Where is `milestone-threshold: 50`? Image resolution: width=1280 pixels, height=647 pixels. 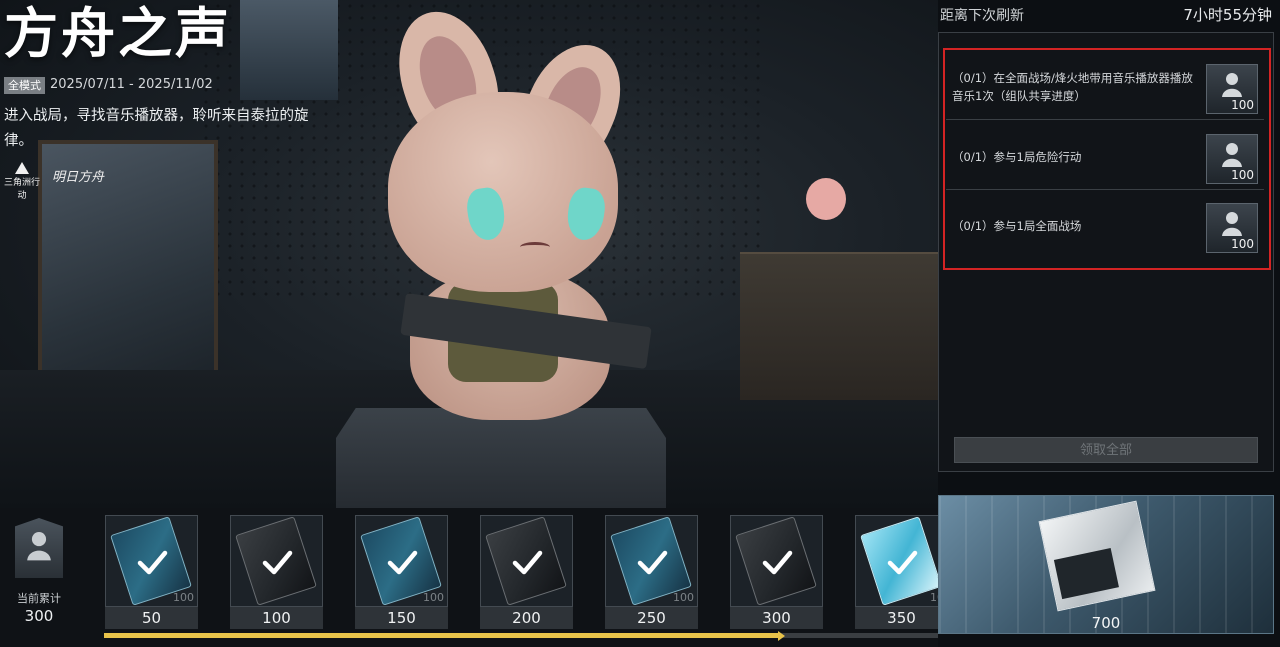 milestone-threshold: 50 is located at coordinates (151, 618).